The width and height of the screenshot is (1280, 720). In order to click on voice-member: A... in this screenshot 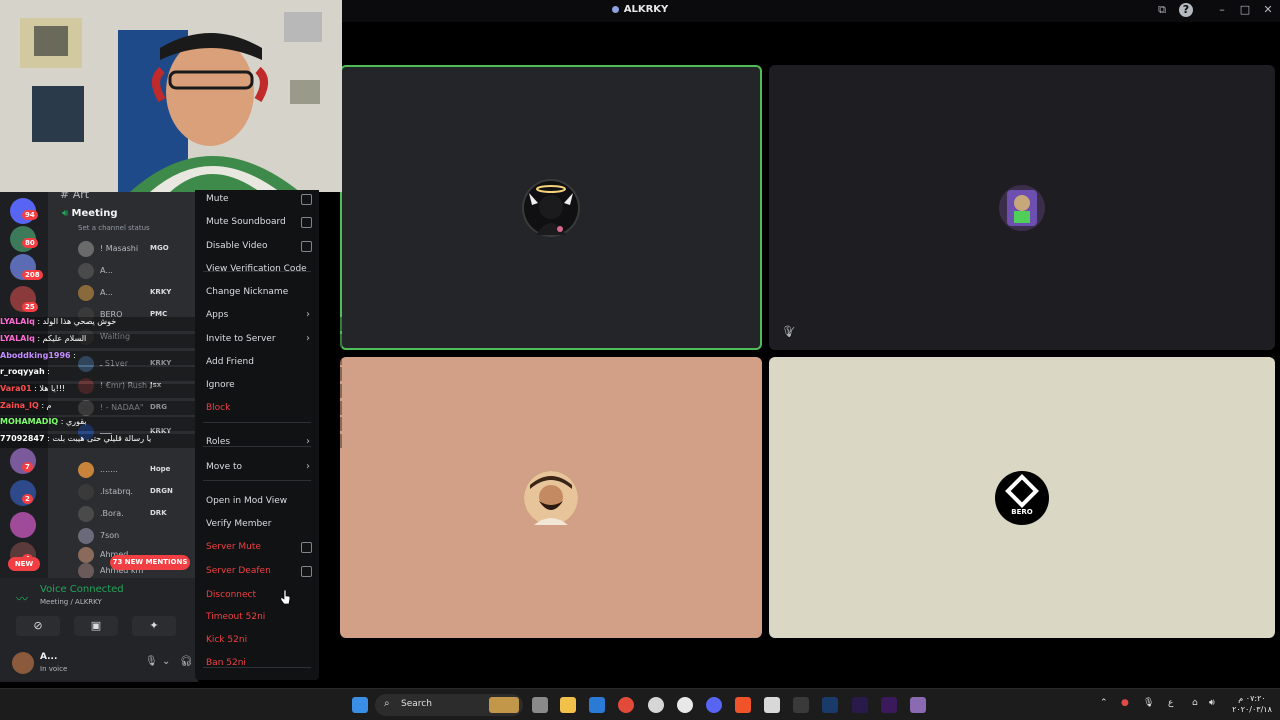, I will do `click(137, 271)`.